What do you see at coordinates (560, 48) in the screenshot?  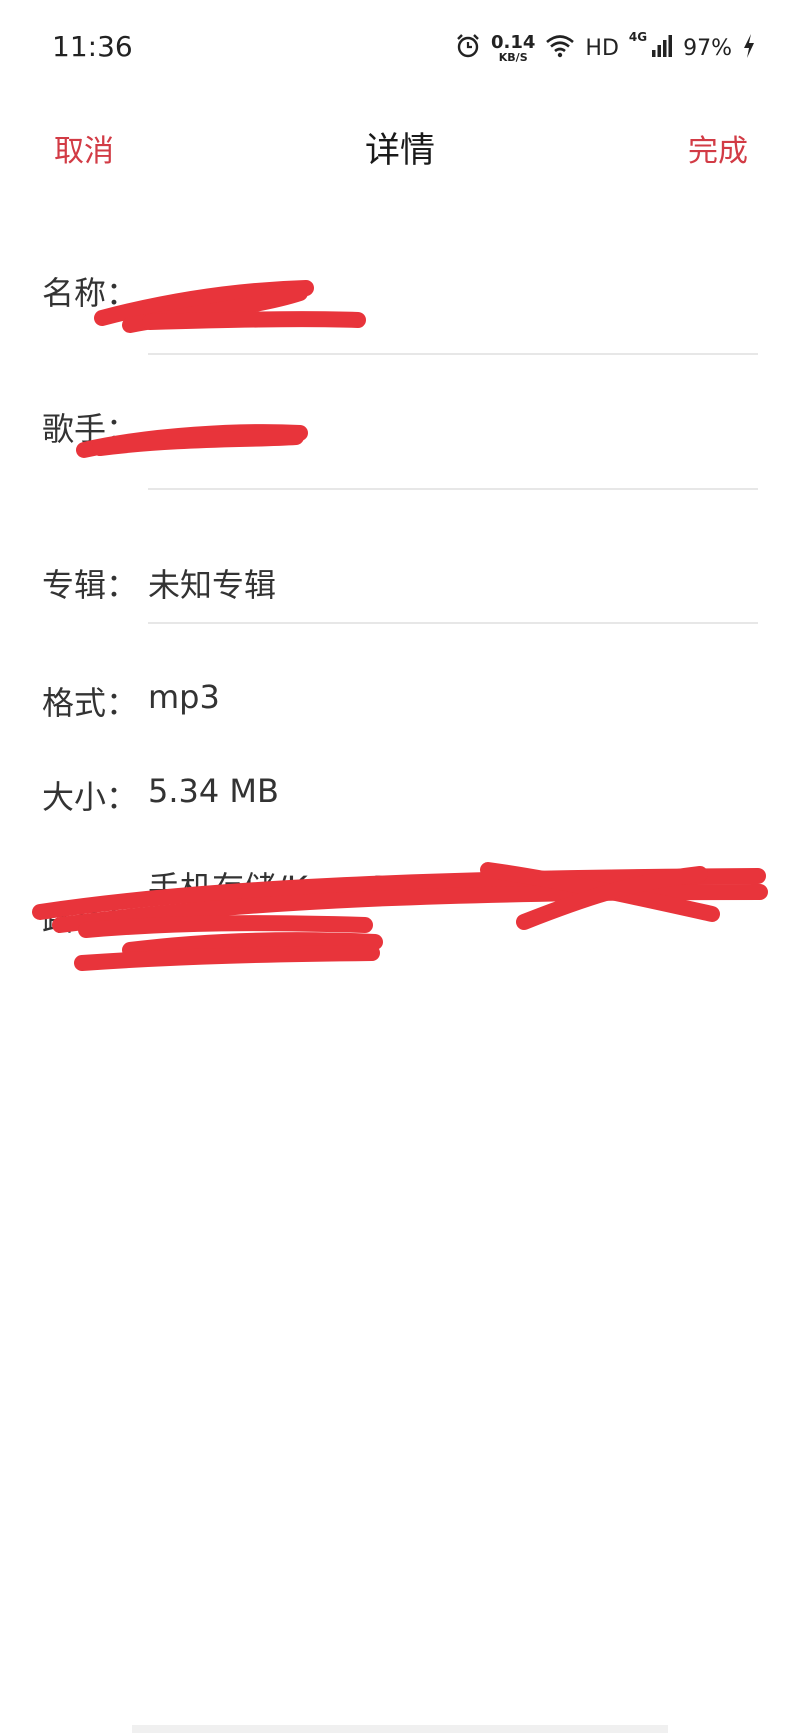 I see `wifi-icon` at bounding box center [560, 48].